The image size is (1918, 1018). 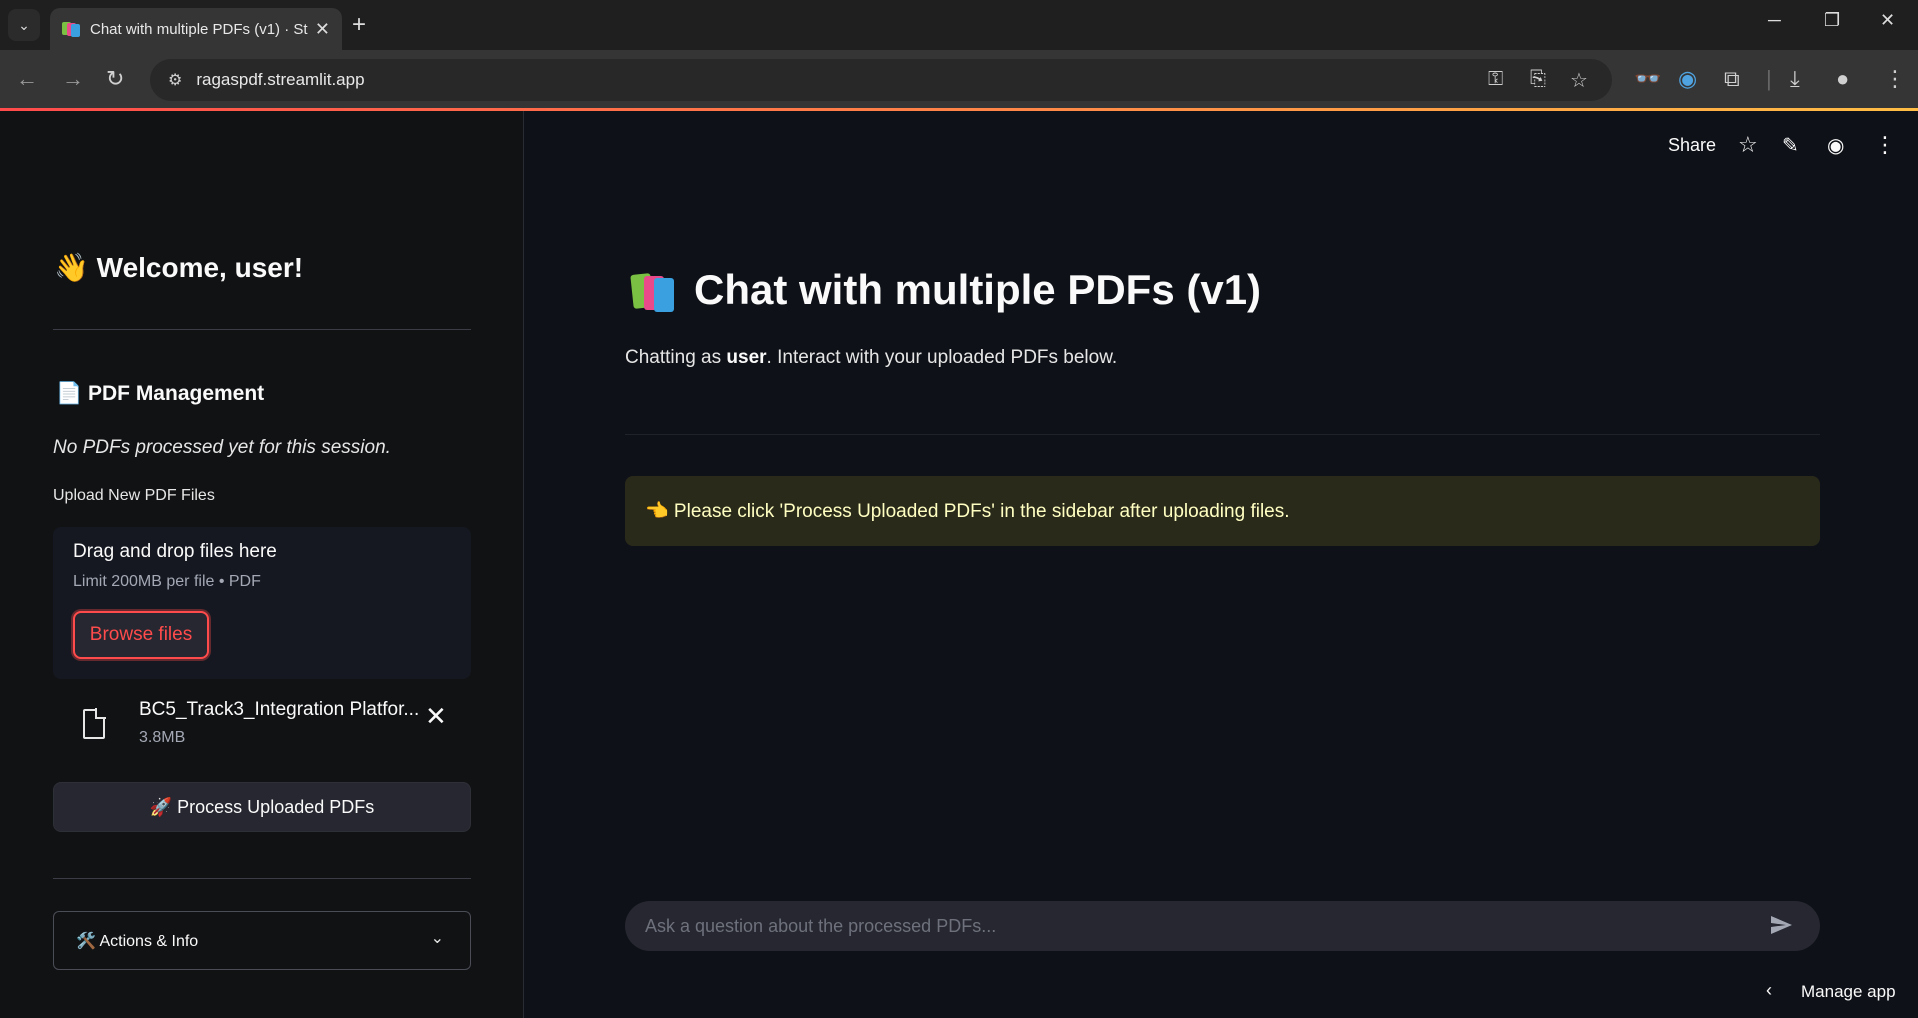 What do you see at coordinates (280, 79) in the screenshot?
I see `url-text: ragaspdf.streamlit.app` at bounding box center [280, 79].